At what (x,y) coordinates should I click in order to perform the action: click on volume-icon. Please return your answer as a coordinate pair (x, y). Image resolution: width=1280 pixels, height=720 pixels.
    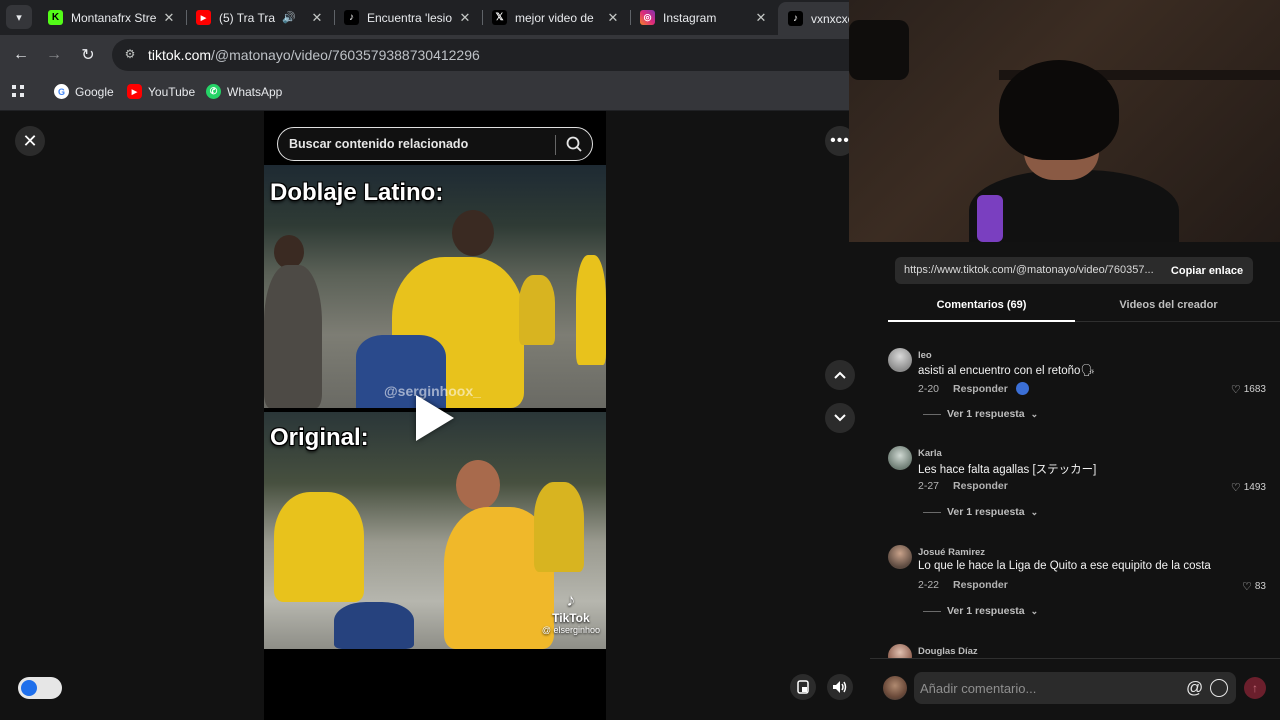
    Looking at the image, I should click on (840, 687).